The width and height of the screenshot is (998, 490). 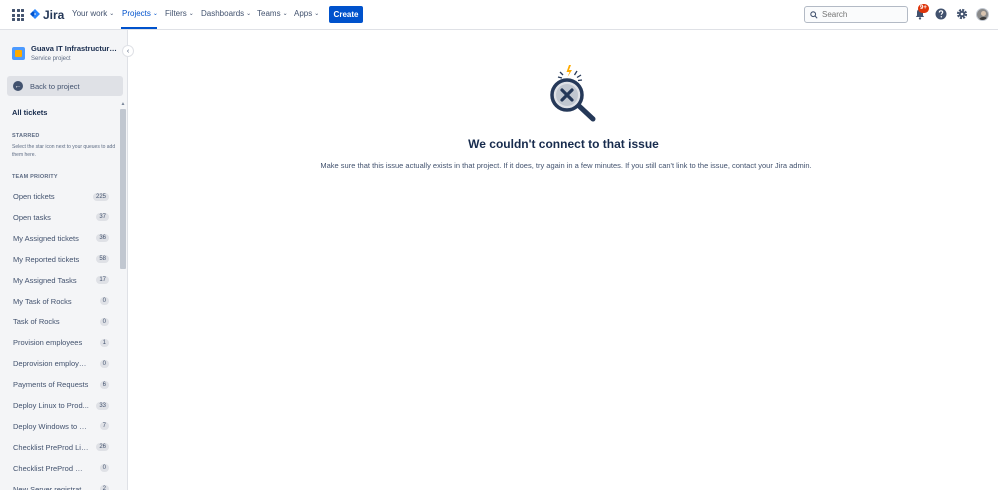 I want to click on nav-teams: Teams ⌄, so click(x=272, y=13).